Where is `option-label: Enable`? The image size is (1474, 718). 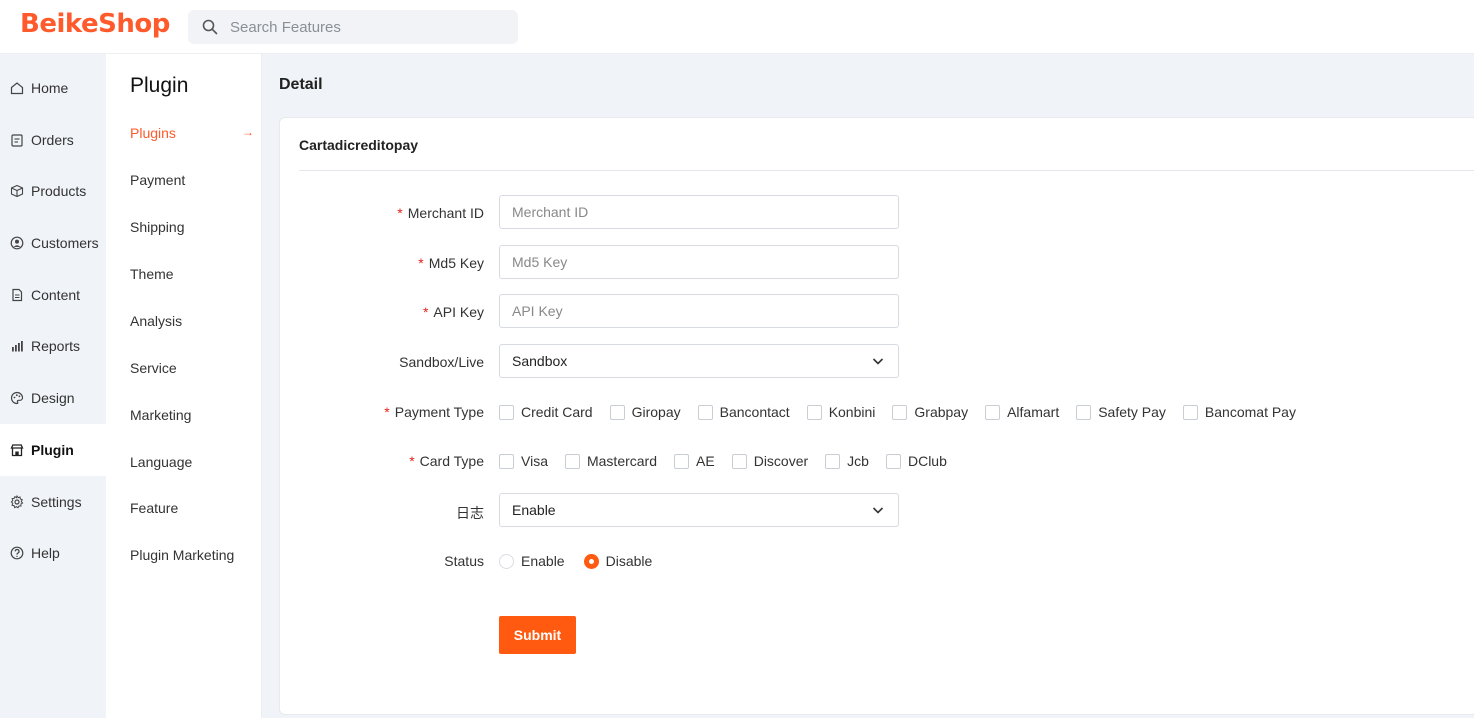 option-label: Enable is located at coordinates (543, 561).